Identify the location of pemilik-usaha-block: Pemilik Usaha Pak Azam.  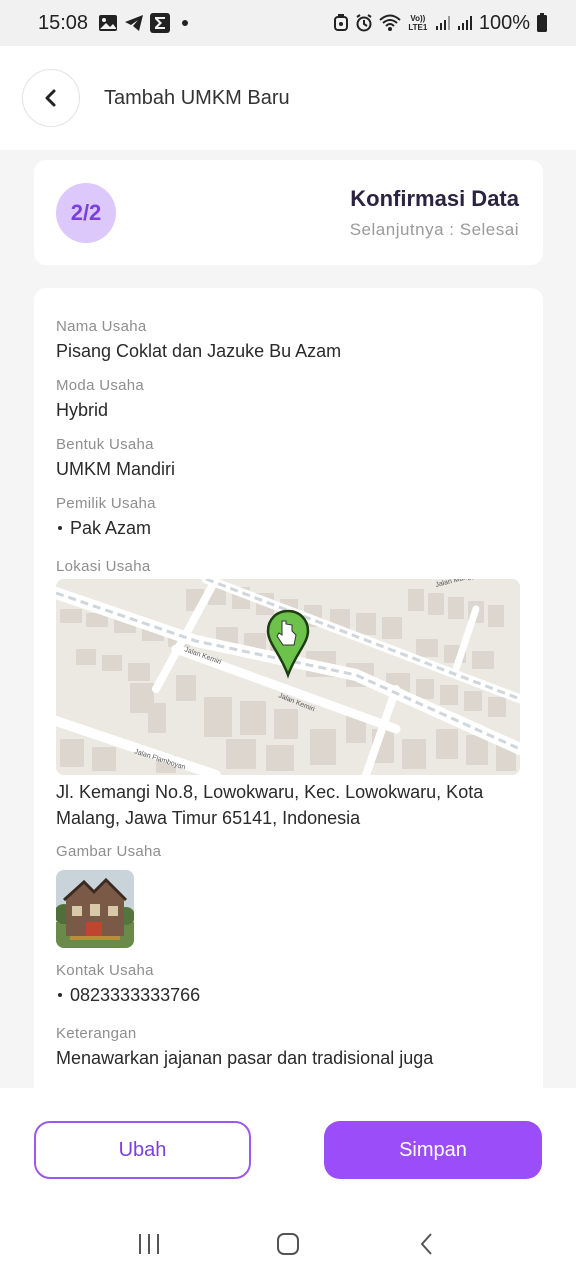
(288, 517).